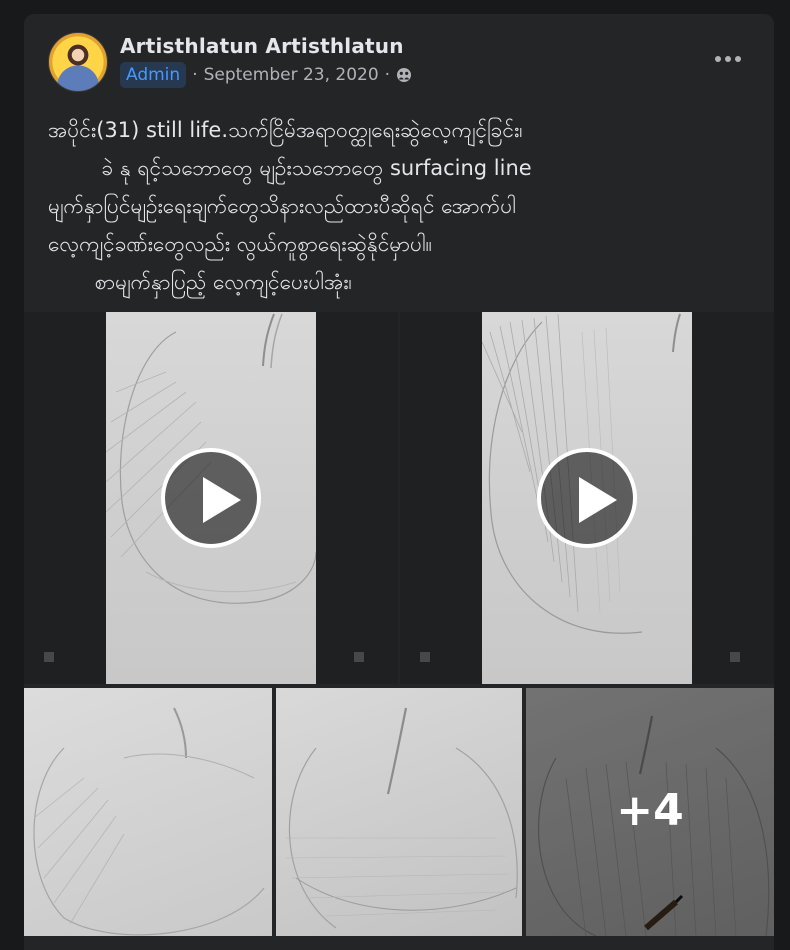  I want to click on post-meta: Admin · September 23, 2020 ·, so click(266, 75).